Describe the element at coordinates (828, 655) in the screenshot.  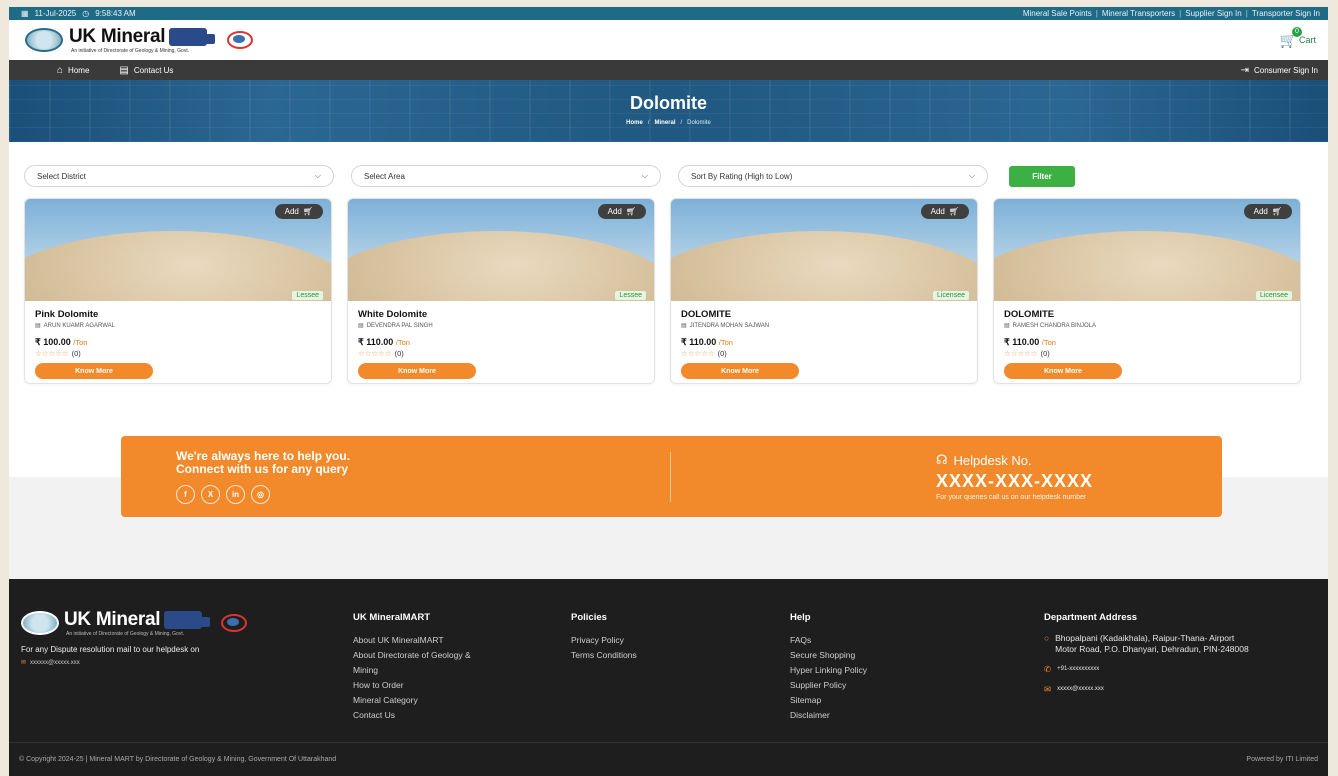
I see `footer-link-secure-shopping: Secure Shopping` at that location.